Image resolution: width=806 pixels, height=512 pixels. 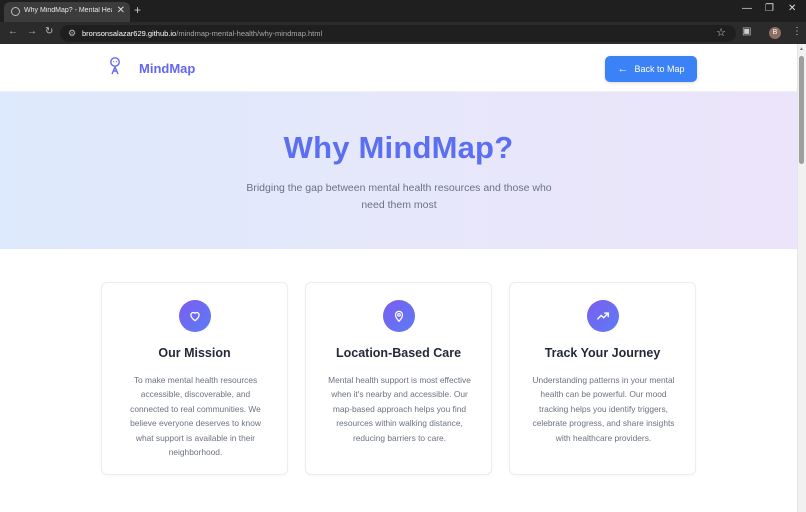 What do you see at coordinates (49, 31) in the screenshot?
I see `reload-icon: ↻` at bounding box center [49, 31].